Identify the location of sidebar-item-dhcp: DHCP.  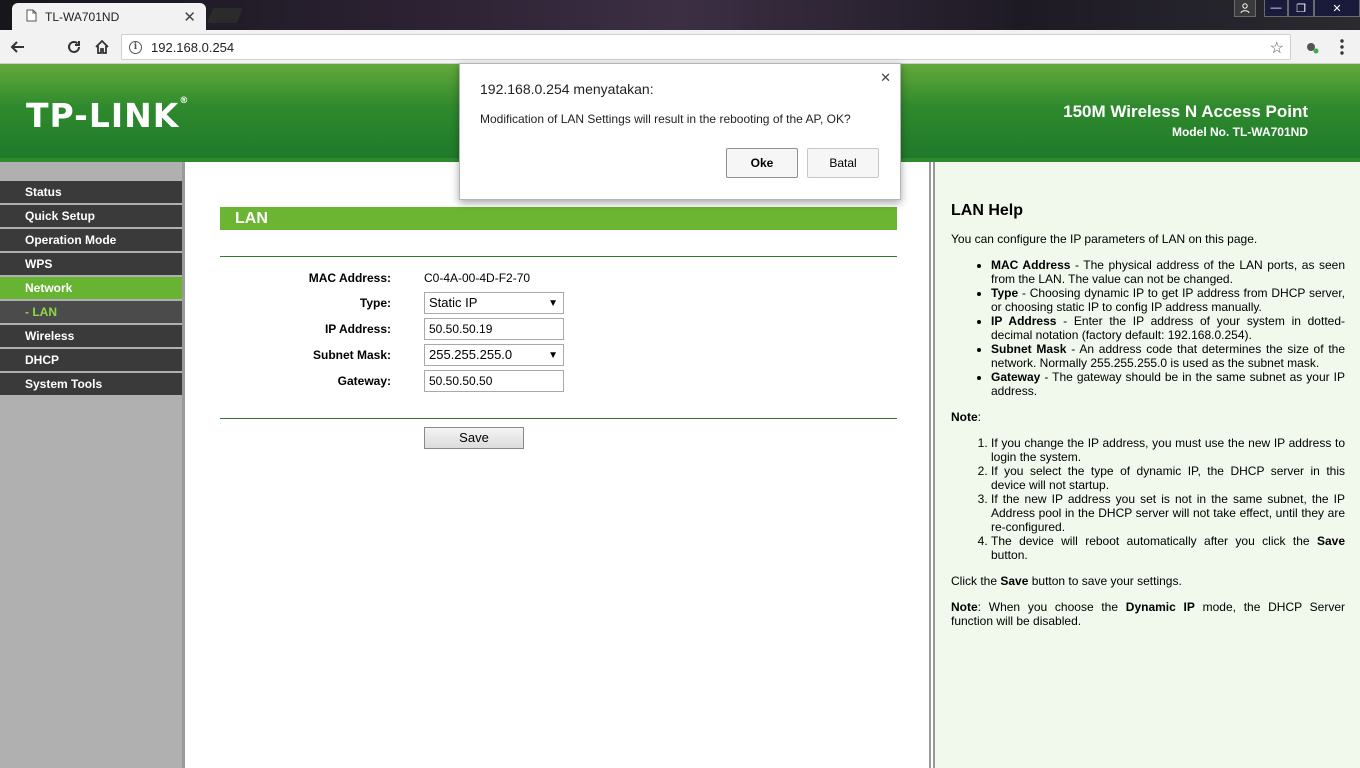
(91, 360).